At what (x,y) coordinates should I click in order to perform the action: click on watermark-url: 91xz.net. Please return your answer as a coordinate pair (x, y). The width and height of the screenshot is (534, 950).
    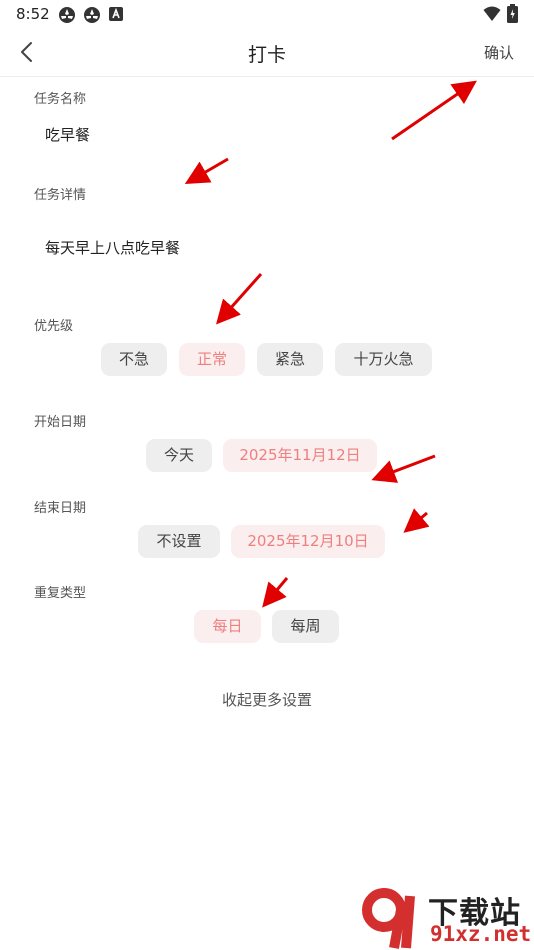
    Looking at the image, I should click on (481, 934).